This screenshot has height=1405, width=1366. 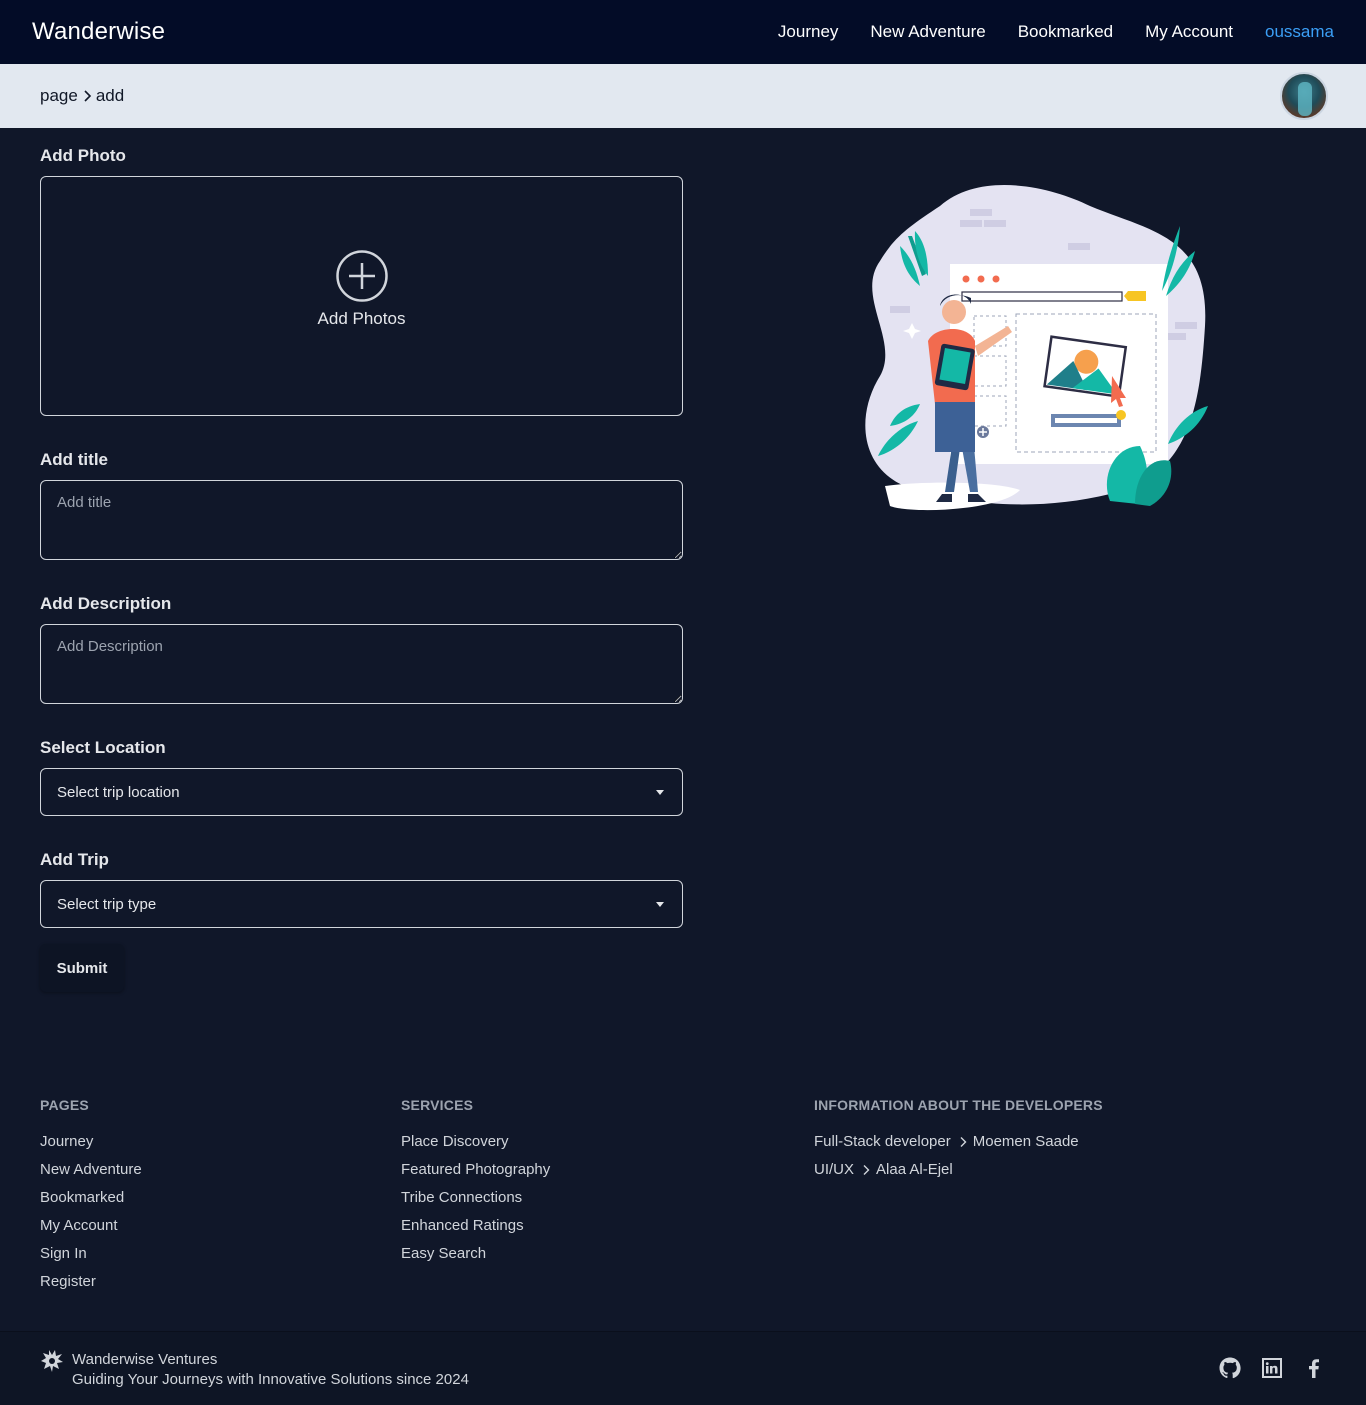 What do you see at coordinates (1065, 32) in the screenshot?
I see `nav-link-bookmarked: Bookmarked` at bounding box center [1065, 32].